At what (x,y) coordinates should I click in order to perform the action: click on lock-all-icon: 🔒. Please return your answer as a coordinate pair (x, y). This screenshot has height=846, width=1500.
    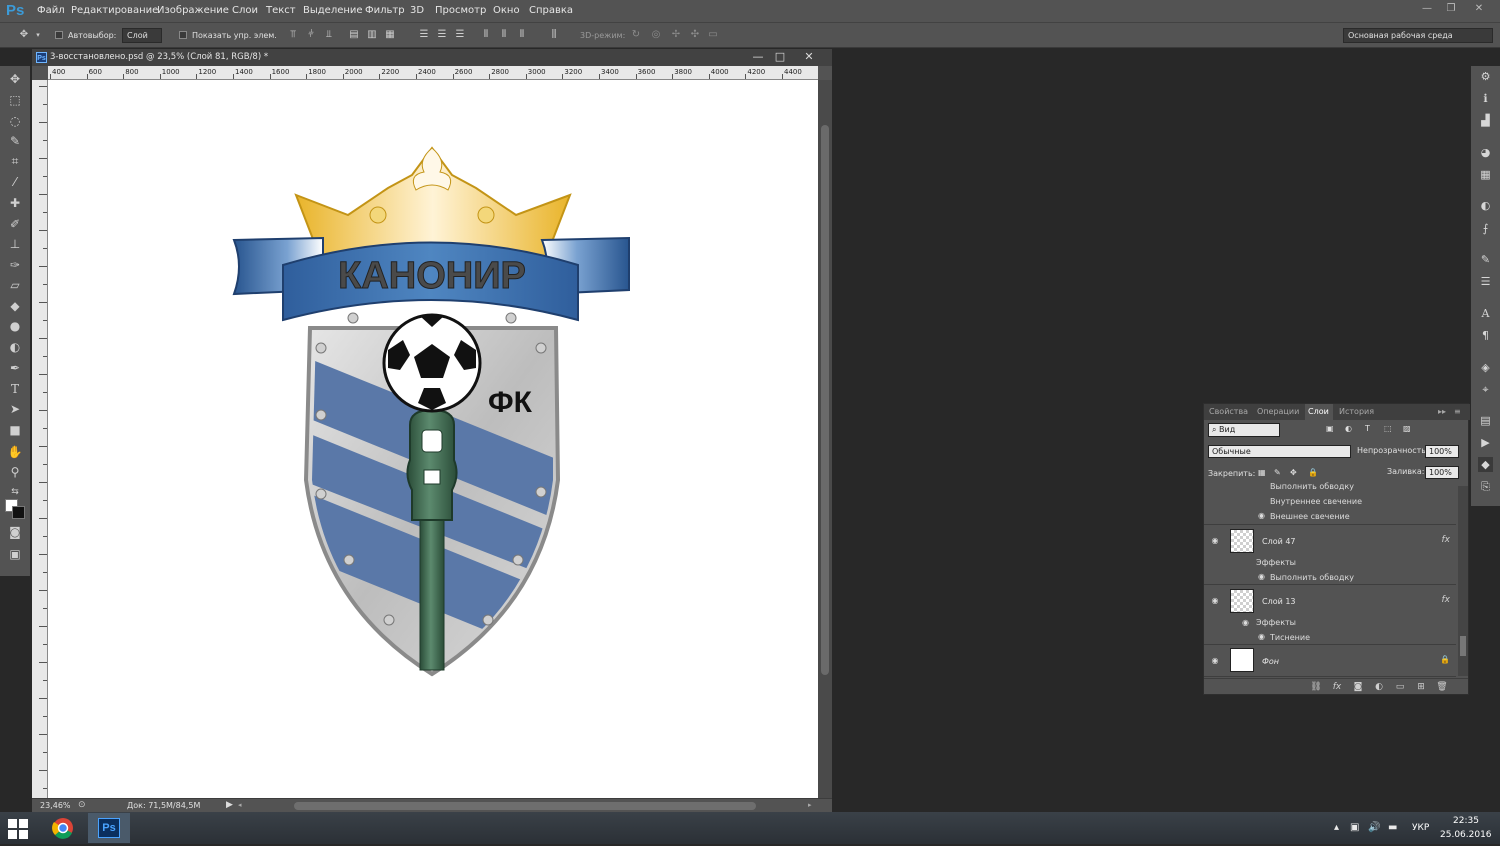
    Looking at the image, I should click on (1313, 472).